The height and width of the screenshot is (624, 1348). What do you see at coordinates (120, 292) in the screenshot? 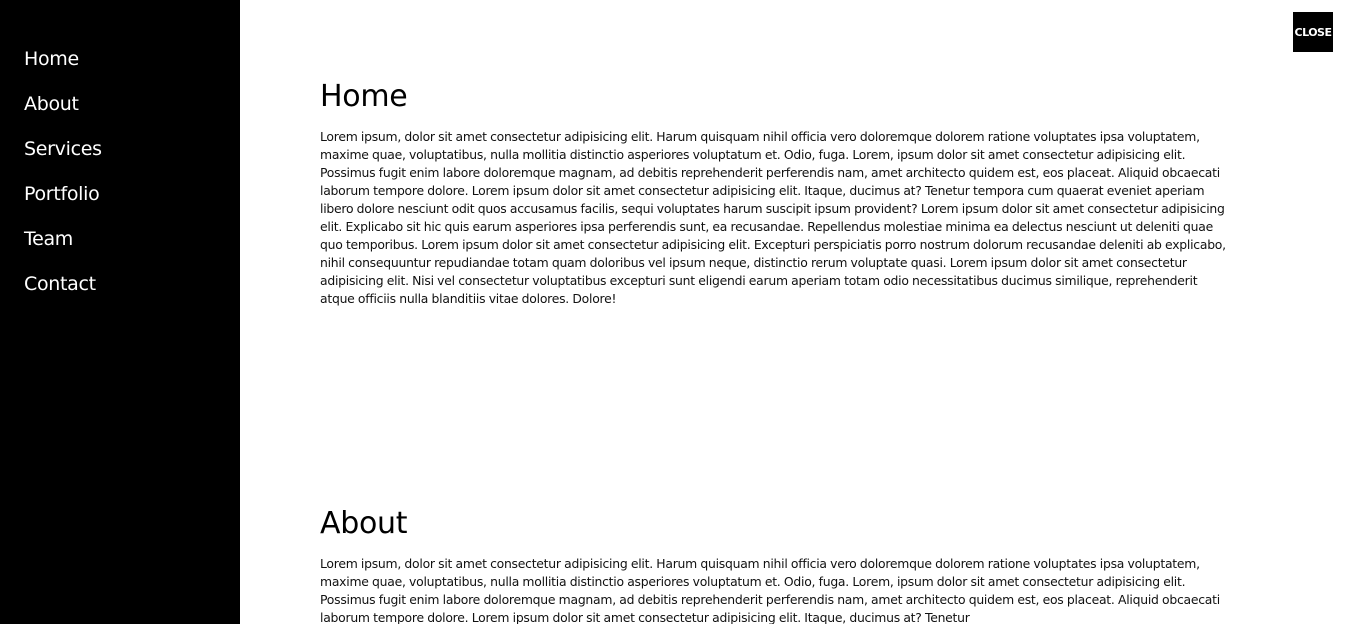
I see `sidebar-item-contact: Contact` at bounding box center [120, 292].